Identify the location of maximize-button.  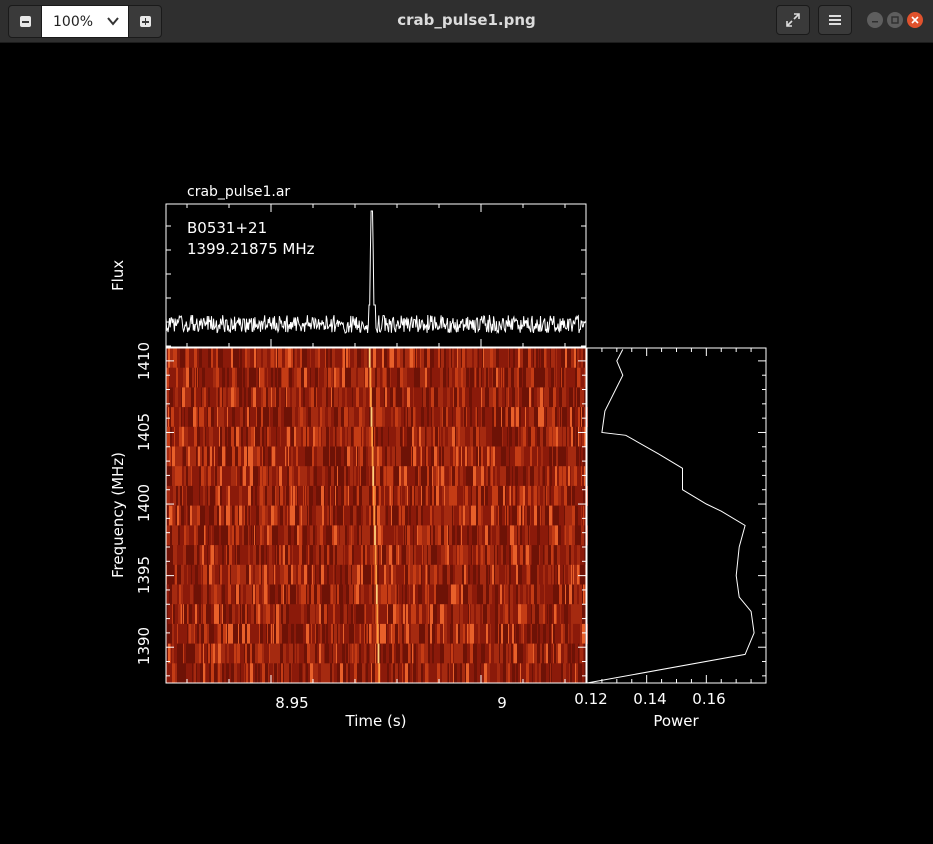
(895, 20).